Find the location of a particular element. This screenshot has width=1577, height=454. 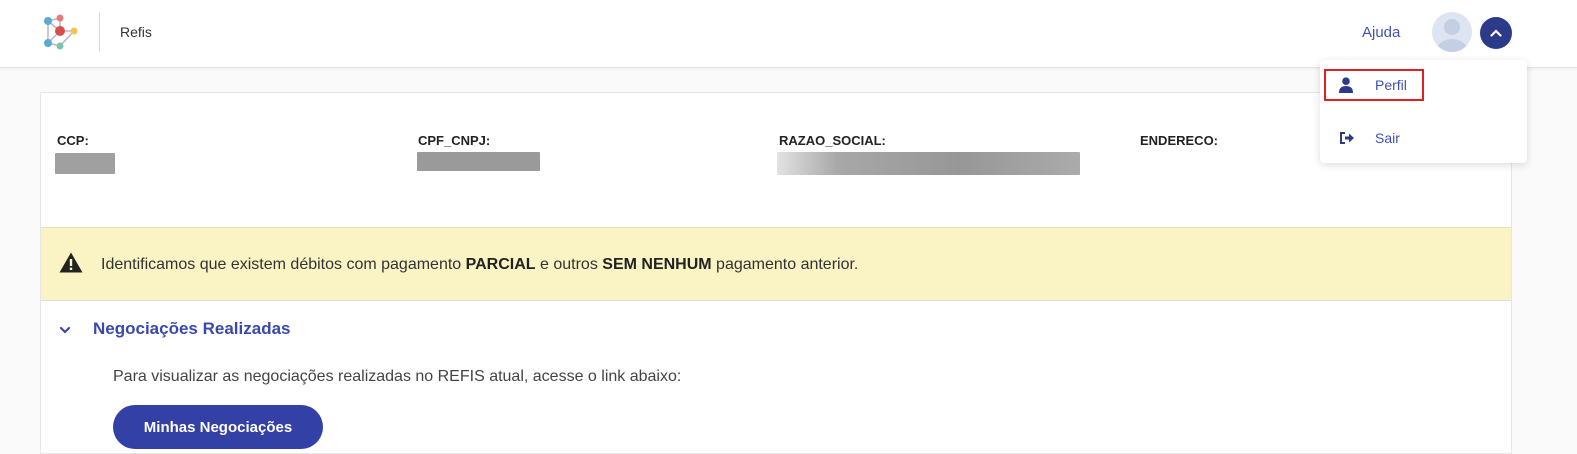

alert-text-middle: e outros is located at coordinates (569, 264).